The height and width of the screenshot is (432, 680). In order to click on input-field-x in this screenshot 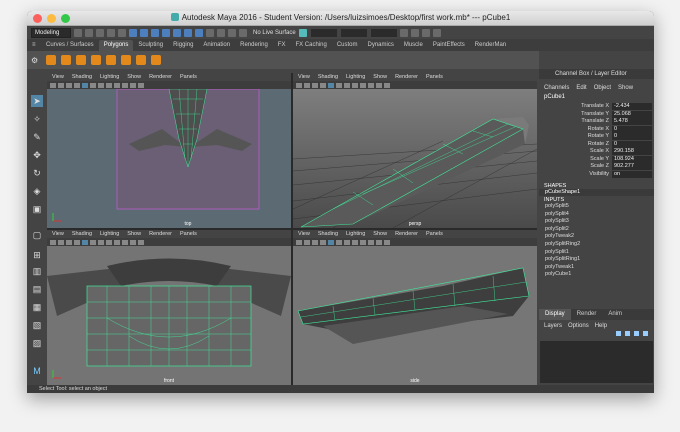, I will do `click(323, 32)`.